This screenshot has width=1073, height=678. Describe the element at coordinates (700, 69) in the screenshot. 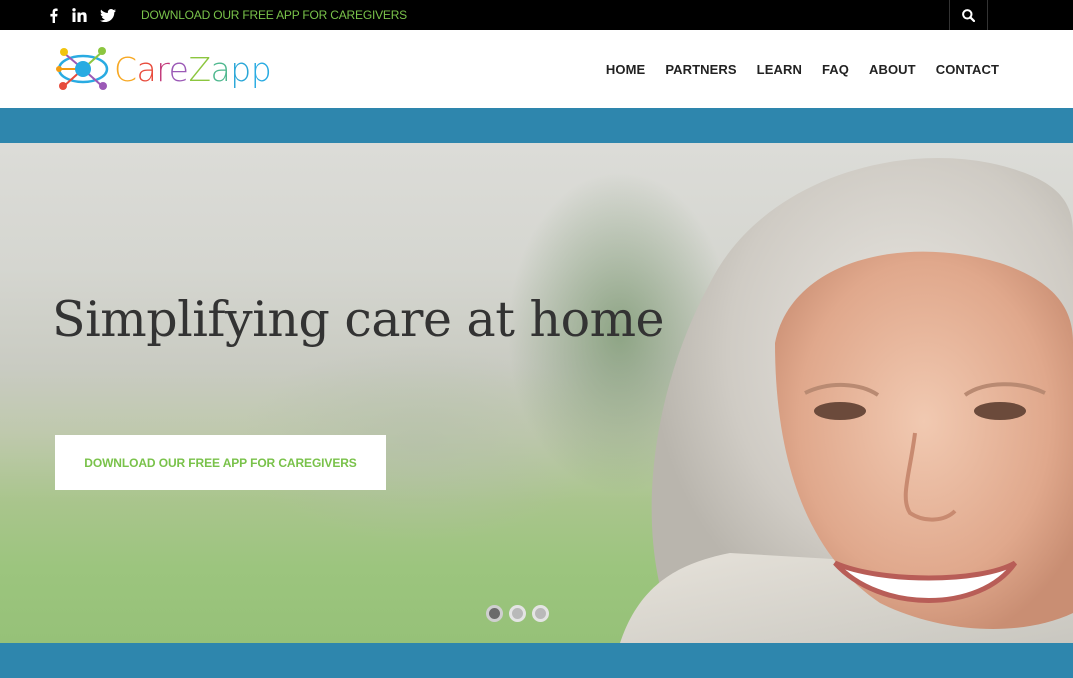

I see `nav-partners: PARTNERS` at that location.